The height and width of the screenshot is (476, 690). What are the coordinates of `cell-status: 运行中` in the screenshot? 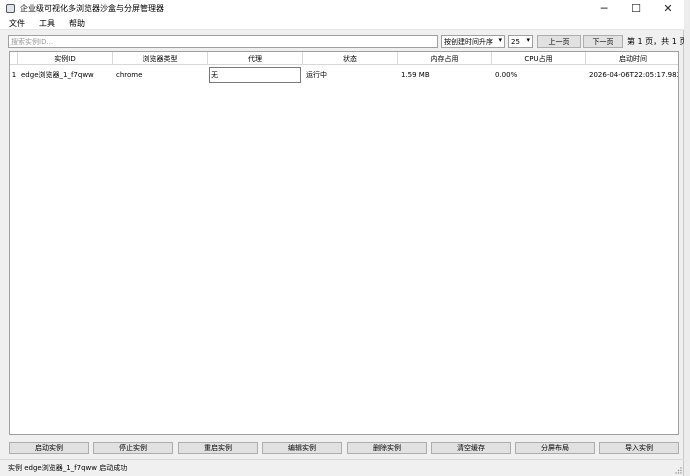 It's located at (350, 74).